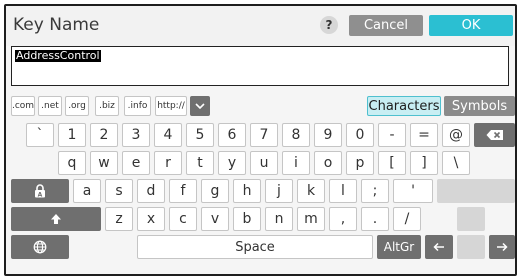 The width and height of the screenshot is (521, 280). What do you see at coordinates (386, 25) in the screenshot?
I see `cancel-button: Cancel` at bounding box center [386, 25].